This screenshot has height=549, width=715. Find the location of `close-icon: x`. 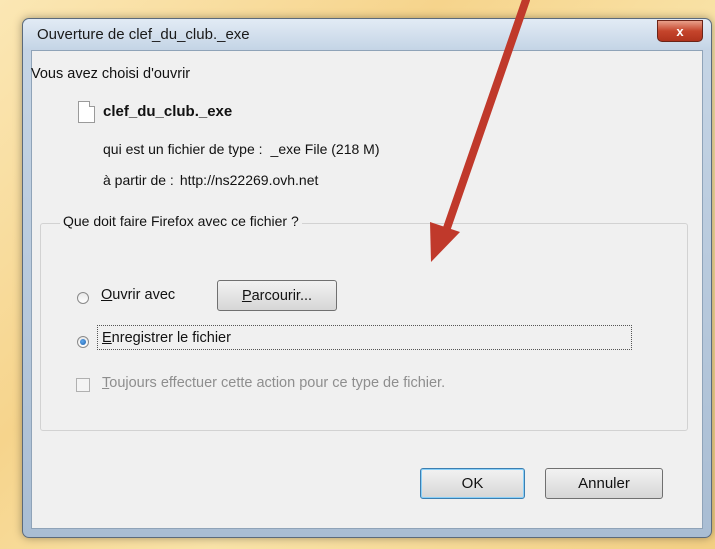

close-icon: x is located at coordinates (680, 31).